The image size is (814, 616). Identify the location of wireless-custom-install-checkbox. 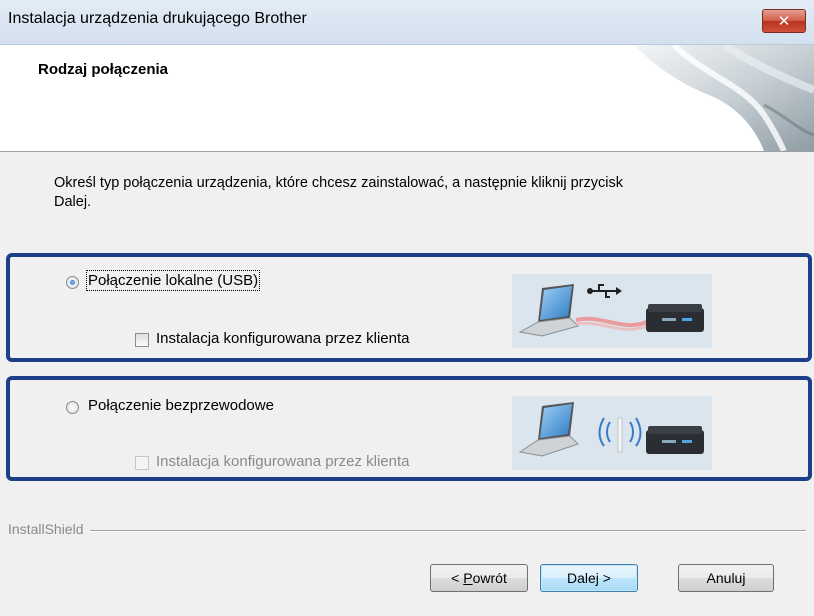
(142, 463).